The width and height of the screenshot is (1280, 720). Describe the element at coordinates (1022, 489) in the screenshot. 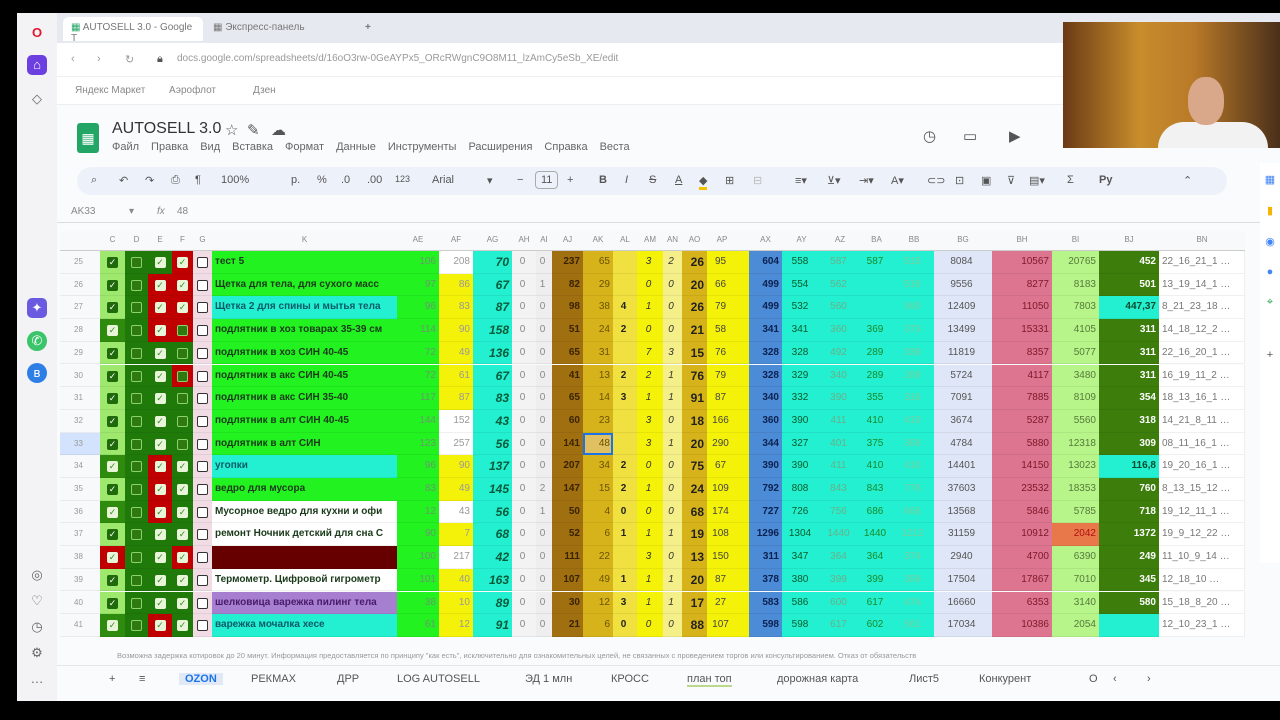

I see `cell-bh: 23532` at that location.